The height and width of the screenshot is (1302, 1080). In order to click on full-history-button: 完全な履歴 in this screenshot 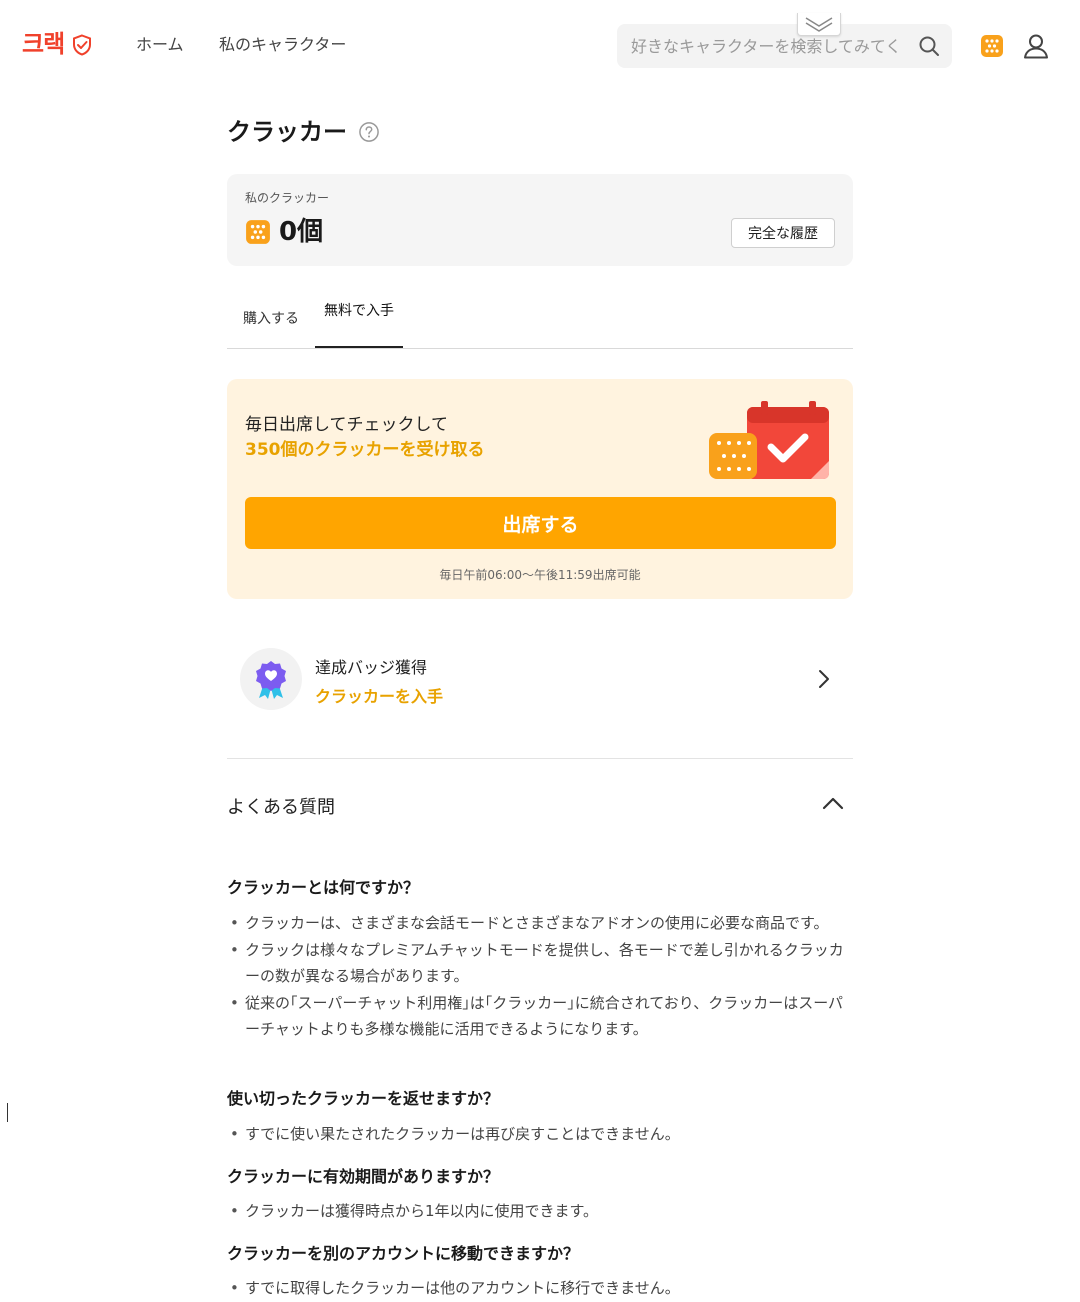, I will do `click(783, 233)`.